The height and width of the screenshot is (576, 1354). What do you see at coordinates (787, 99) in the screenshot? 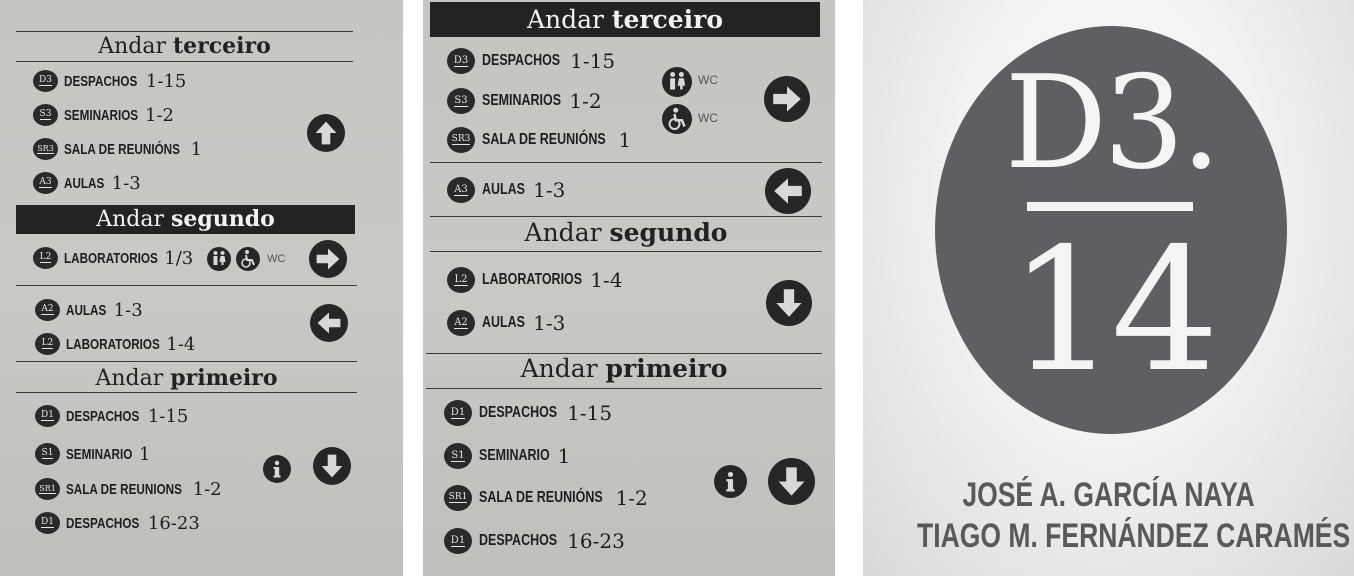
I see `arrow-right-icon` at bounding box center [787, 99].